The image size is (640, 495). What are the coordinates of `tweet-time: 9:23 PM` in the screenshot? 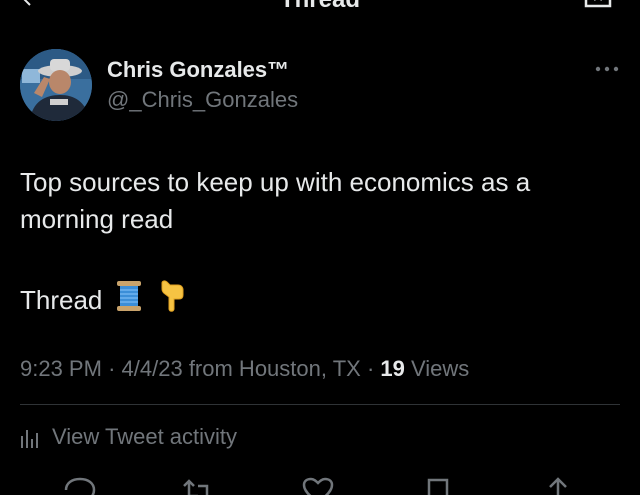 It's located at (61, 368).